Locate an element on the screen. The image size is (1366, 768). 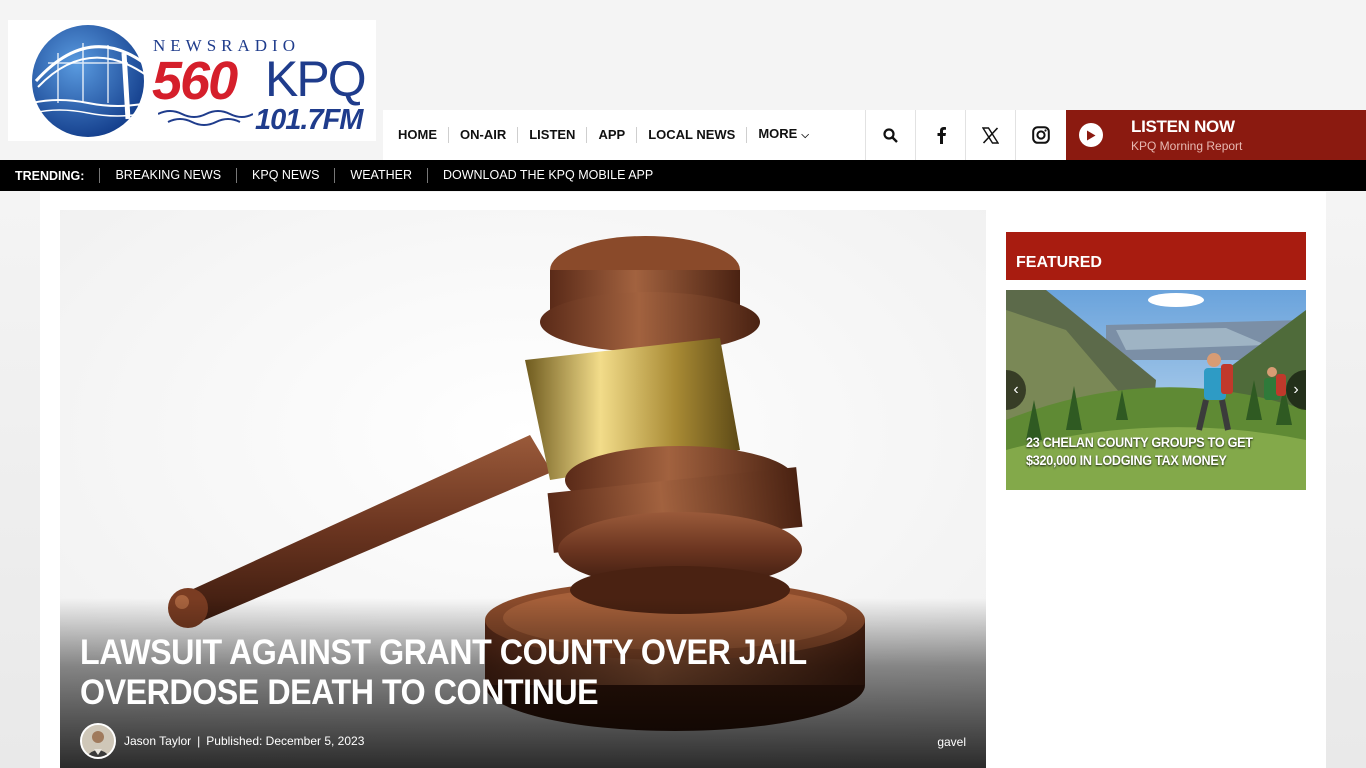
nav-links: HOME ON-AIR LISTEN APP LOCAL NEWS MORE ⌵ is located at coordinates (624, 135).